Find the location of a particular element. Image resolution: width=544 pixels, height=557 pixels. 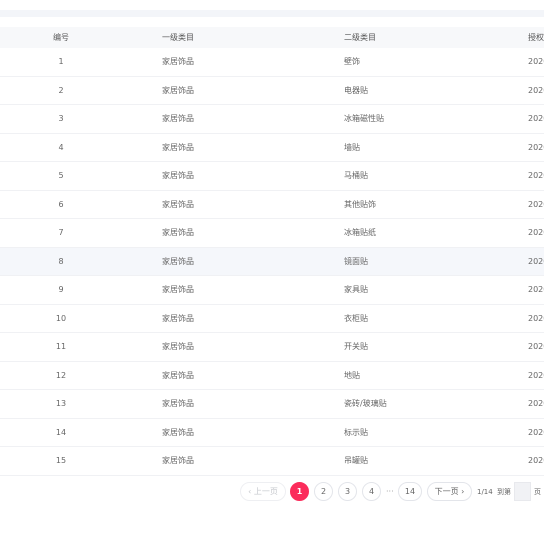

page-button-1: 1 is located at coordinates (299, 491).